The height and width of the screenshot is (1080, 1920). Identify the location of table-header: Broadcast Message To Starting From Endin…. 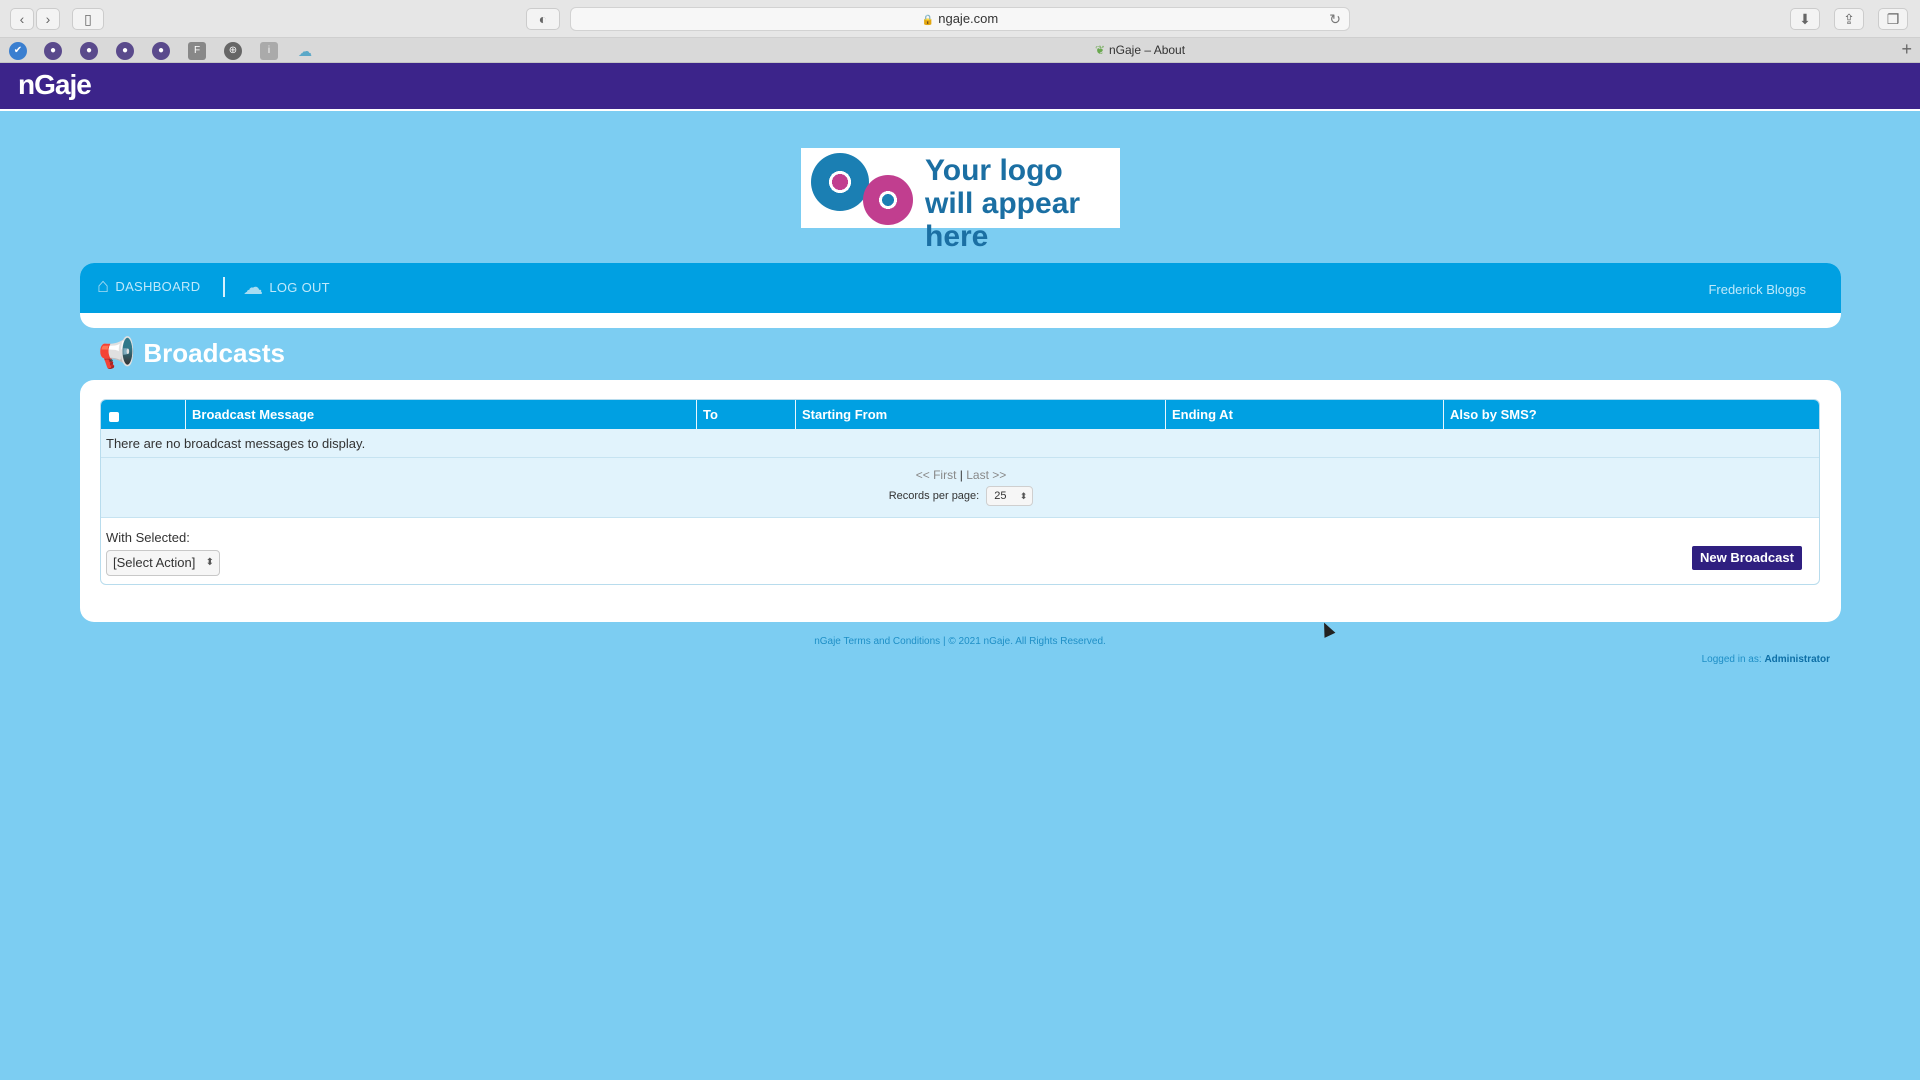
(960, 414).